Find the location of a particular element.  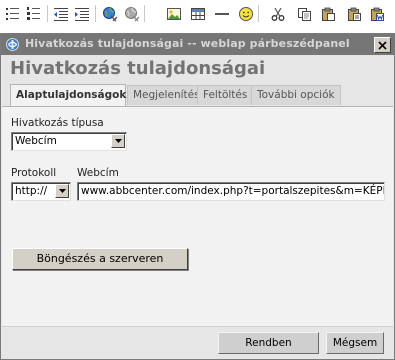

browser-icon is located at coordinates (12, 44).